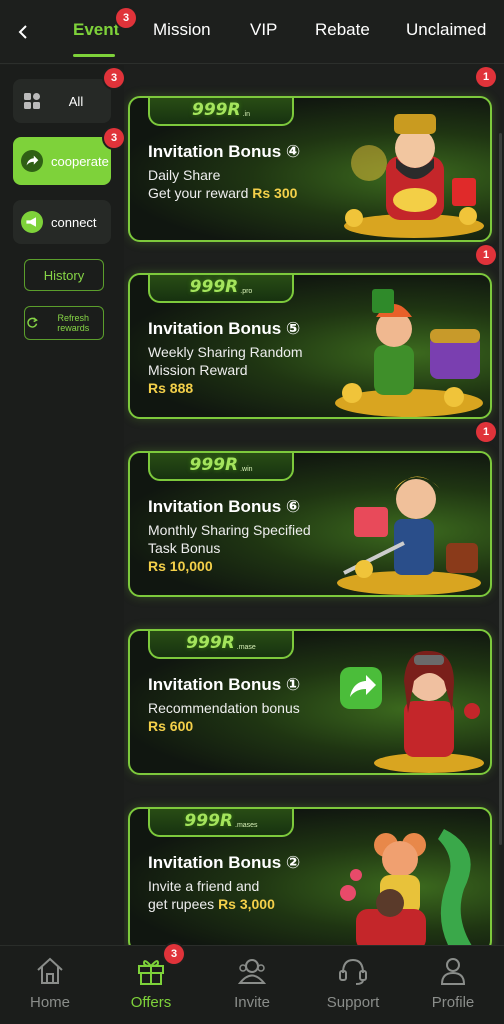  I want to click on sidebar-all-badge: 3, so click(114, 78).